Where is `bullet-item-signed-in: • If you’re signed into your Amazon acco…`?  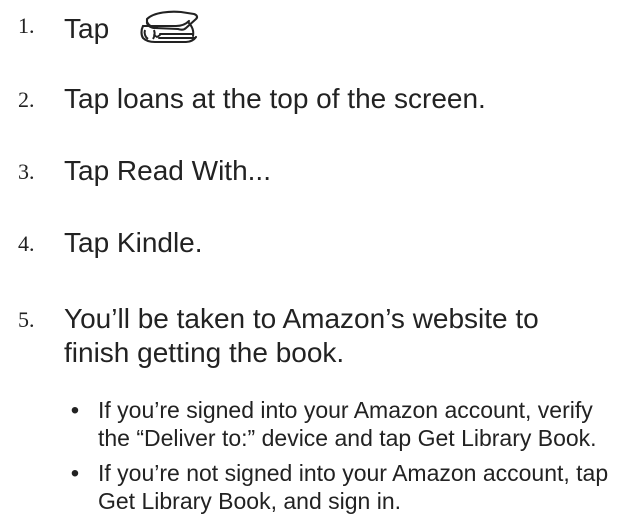 bullet-item-signed-in: • If you’re signed into your Amazon acco… is located at coordinates (341, 424).